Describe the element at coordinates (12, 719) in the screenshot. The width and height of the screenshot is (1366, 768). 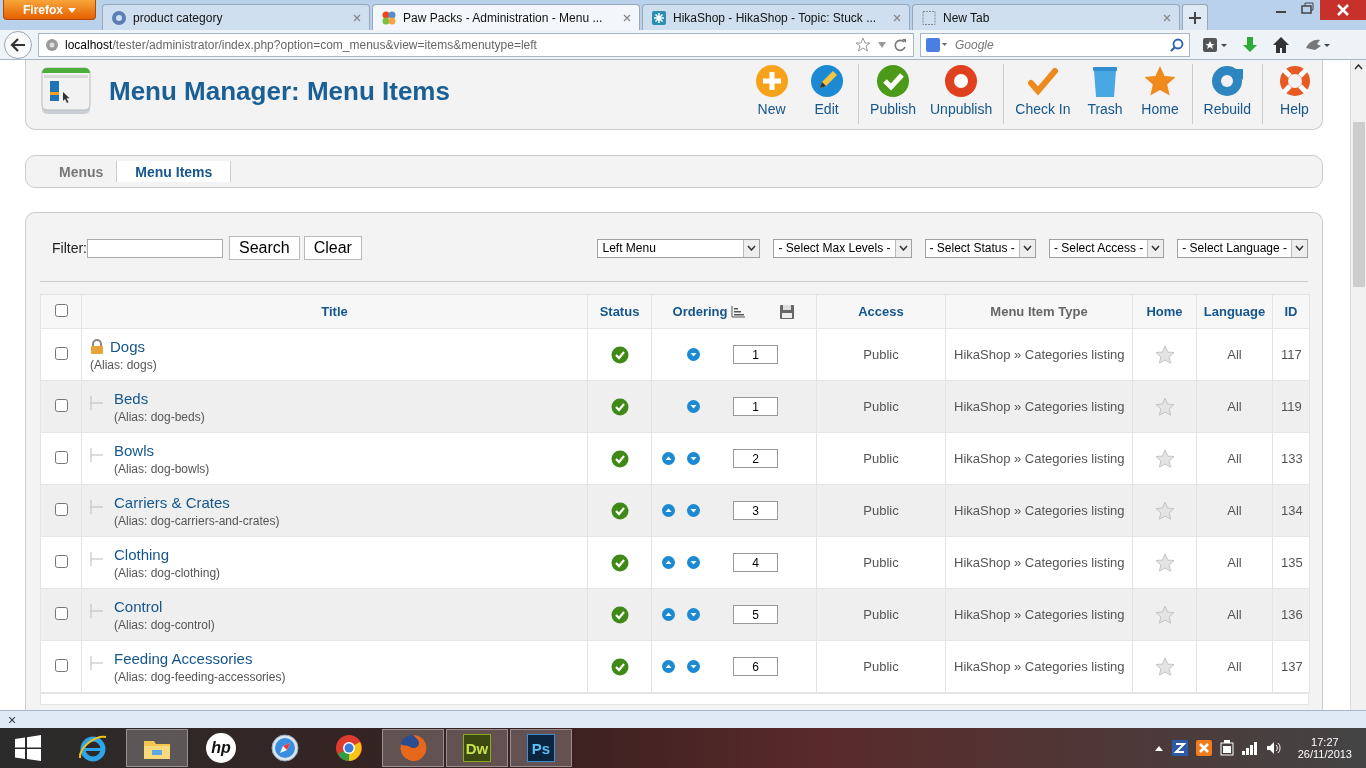
I see `close-find-bar-button: ×` at that location.